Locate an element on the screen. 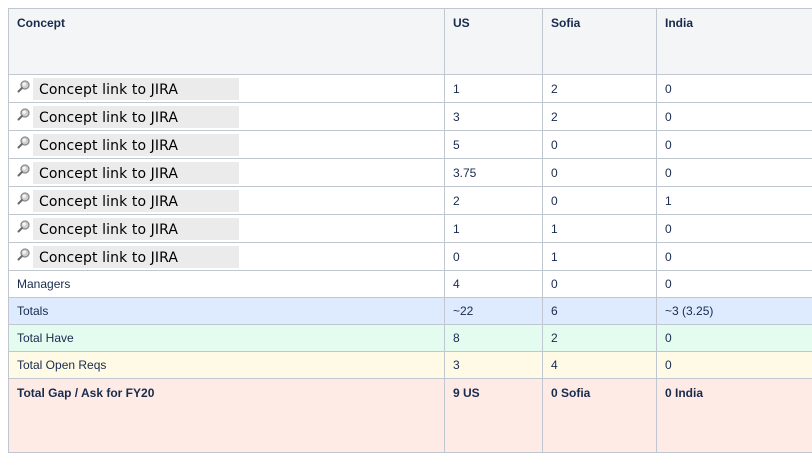  header-sofia: Sofia is located at coordinates (599, 41).